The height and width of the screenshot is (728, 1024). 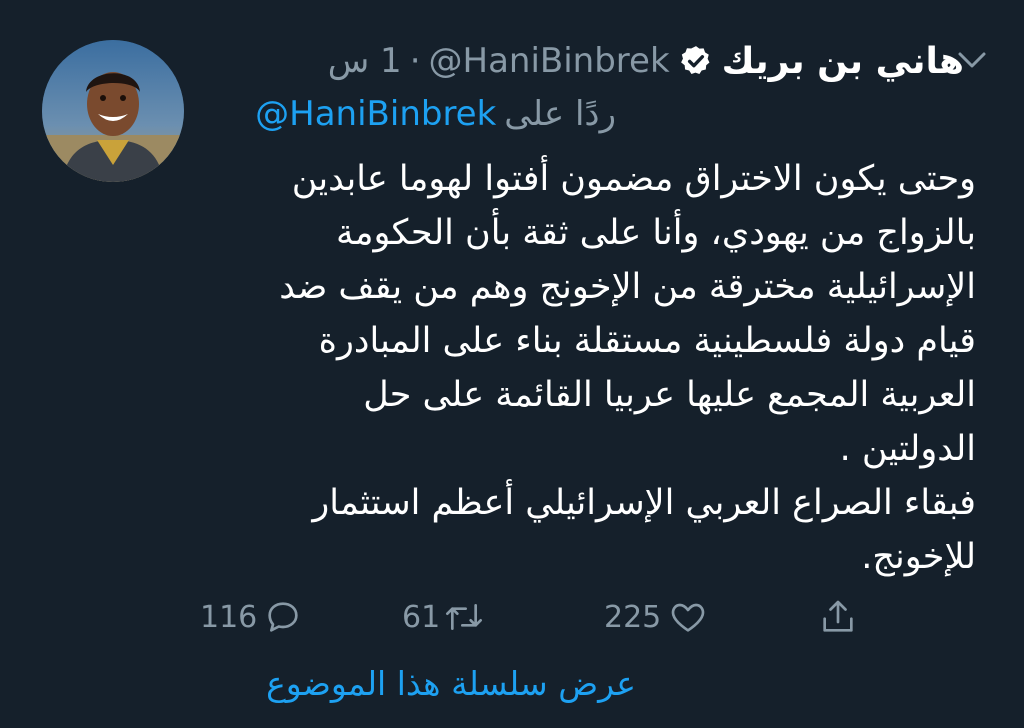 I want to click on reply-icon, so click(x=283, y=617).